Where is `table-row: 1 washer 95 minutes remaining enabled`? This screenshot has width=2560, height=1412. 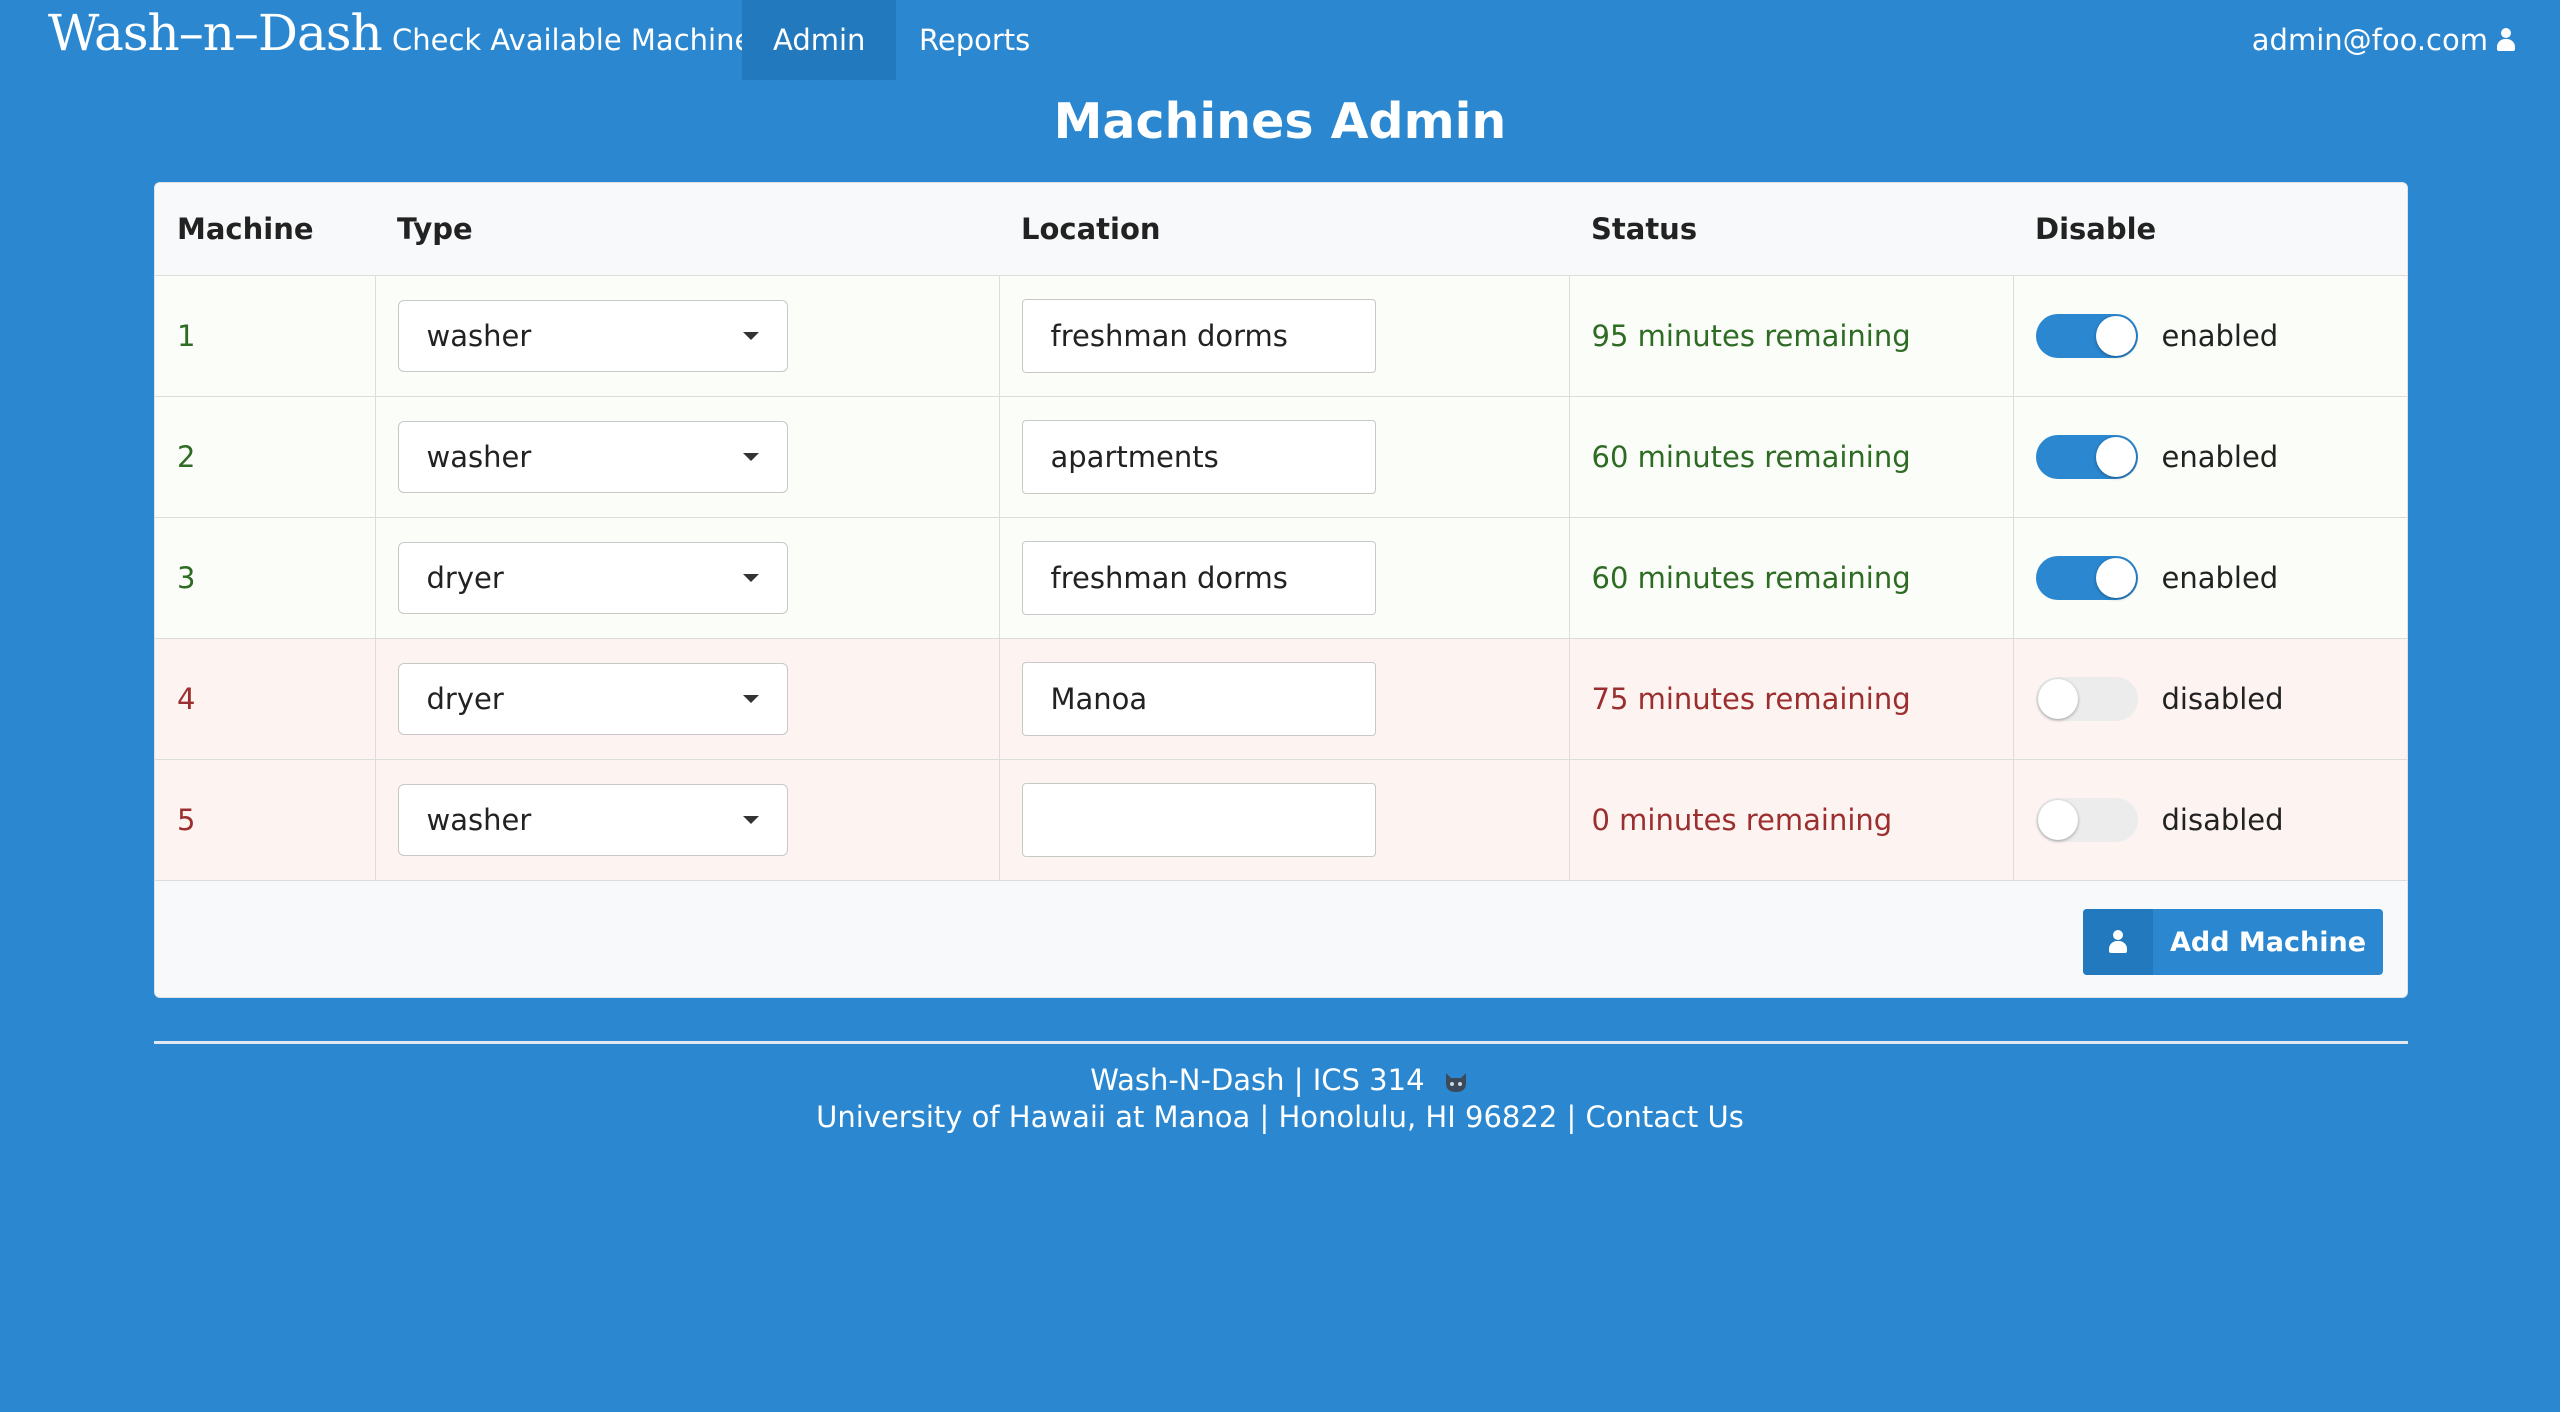
table-row: 1 washer 95 minutes remaining enabled is located at coordinates (1281, 336).